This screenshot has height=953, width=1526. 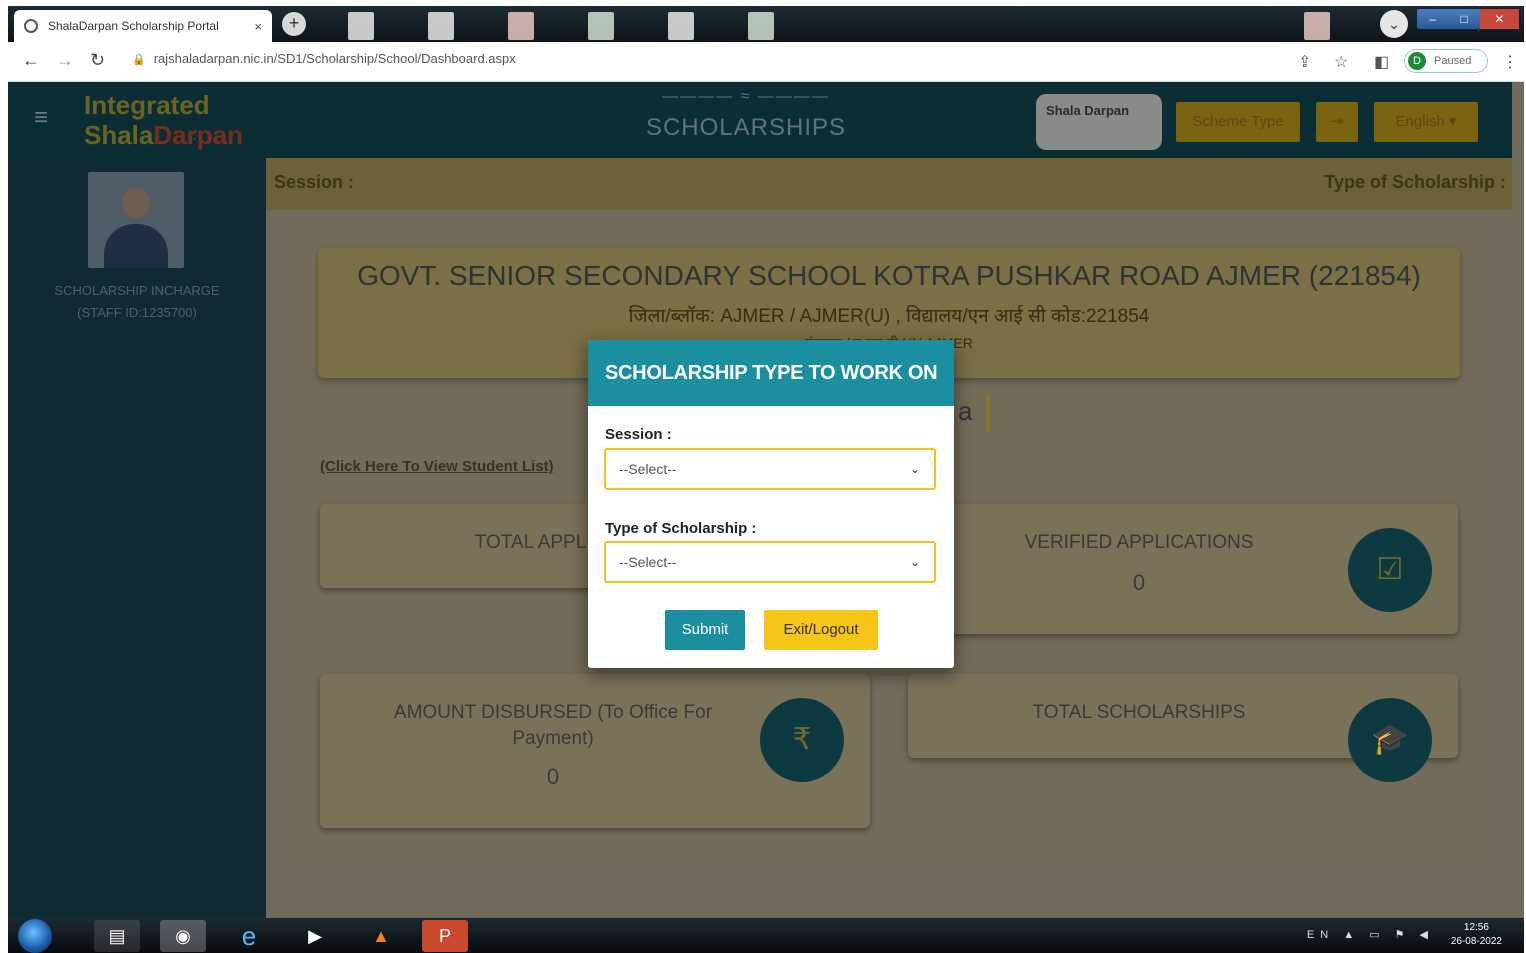 What do you see at coordinates (137, 290) in the screenshot?
I see `user-role-title: SCHOLARSHIP INCHARGE` at bounding box center [137, 290].